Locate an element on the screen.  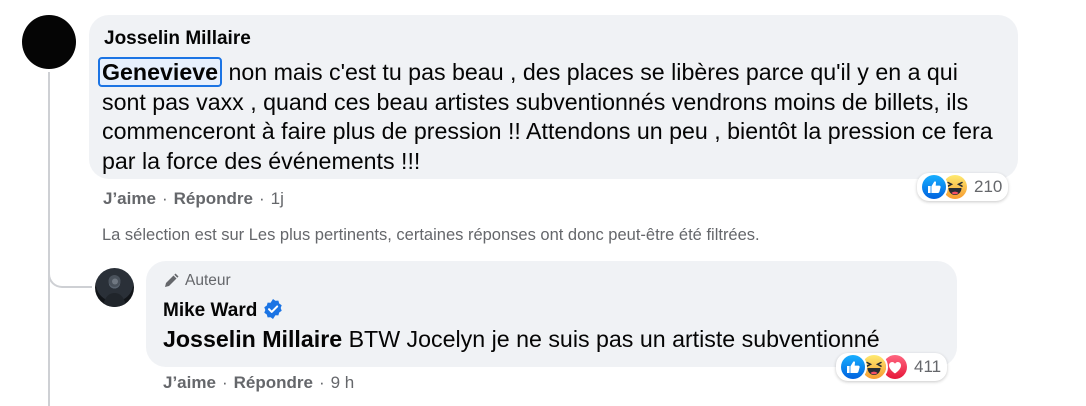
comment-actions: J’aime · Répondre · 1j is located at coordinates (193, 199).